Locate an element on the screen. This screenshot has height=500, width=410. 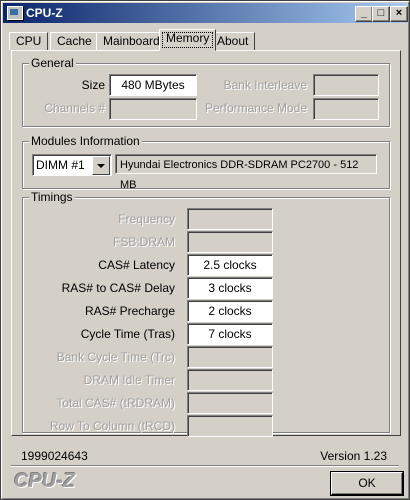
channels-value is located at coordinates (153, 109).